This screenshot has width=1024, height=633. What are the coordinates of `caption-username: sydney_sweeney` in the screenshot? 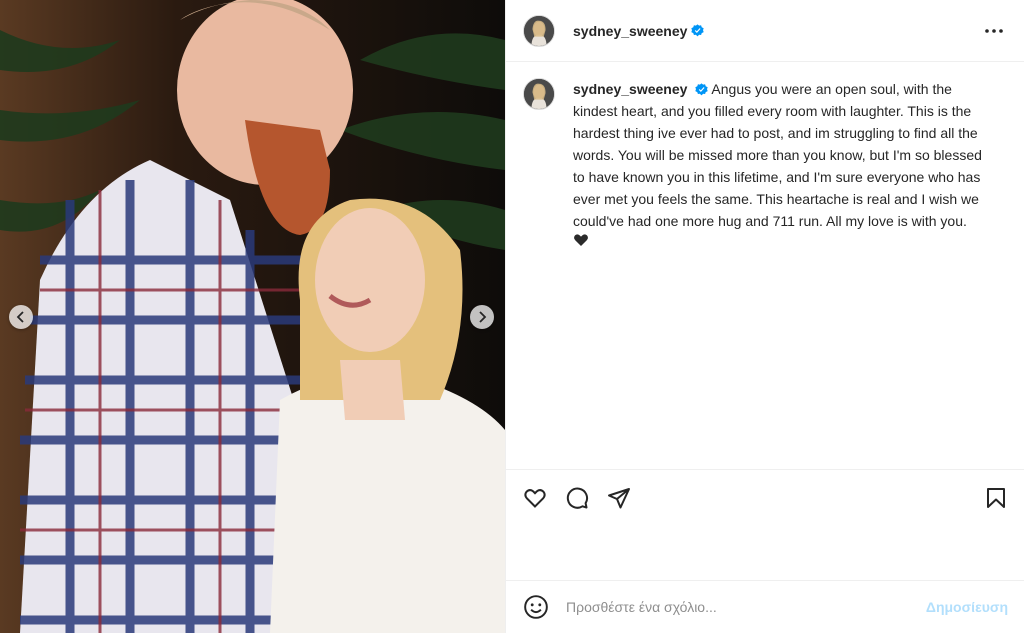 It's located at (630, 89).